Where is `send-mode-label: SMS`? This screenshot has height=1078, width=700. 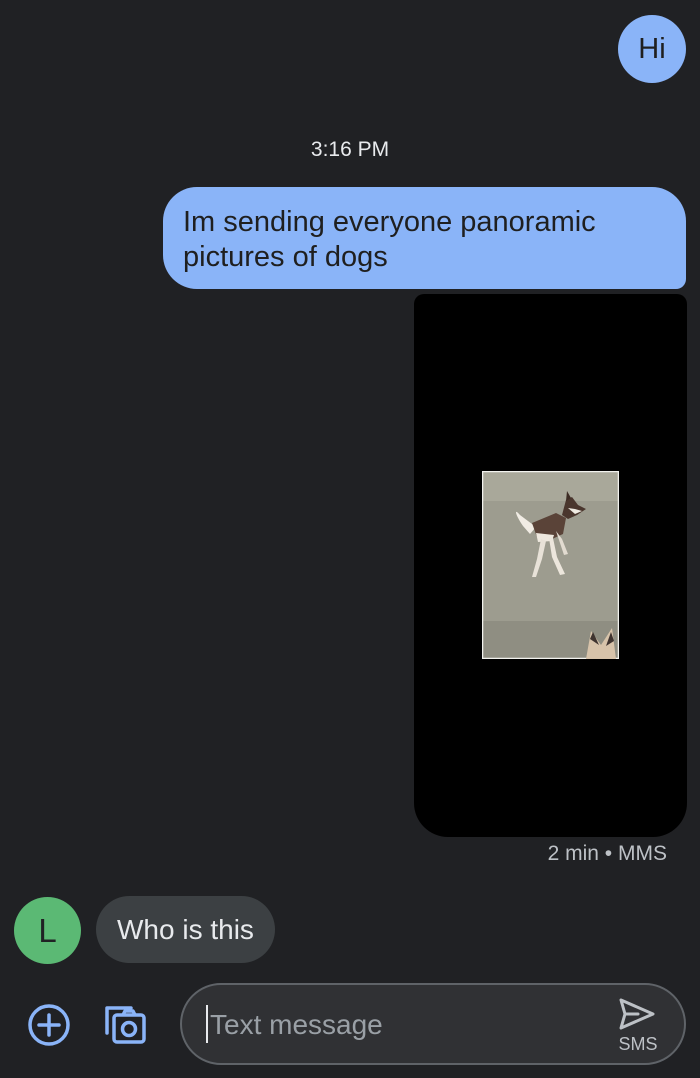 send-mode-label: SMS is located at coordinates (638, 1044).